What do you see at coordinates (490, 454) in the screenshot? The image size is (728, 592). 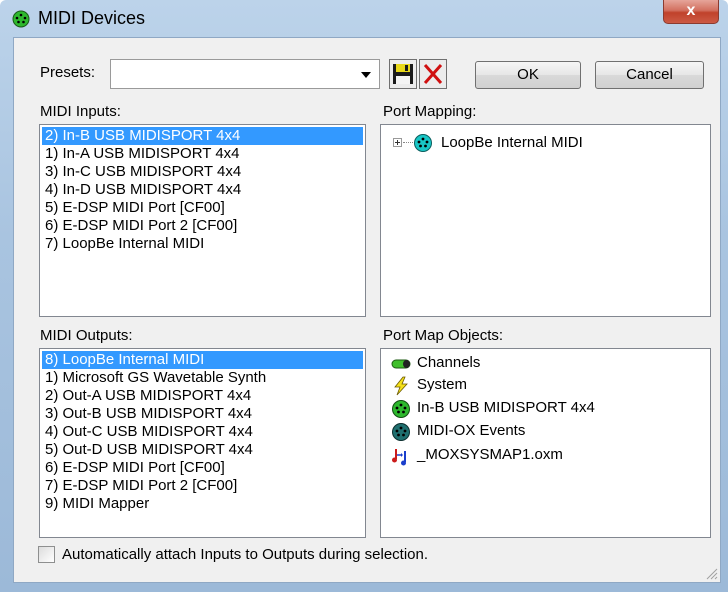 I see `list-item-label: _MOXSYSMAP1.oxm` at bounding box center [490, 454].